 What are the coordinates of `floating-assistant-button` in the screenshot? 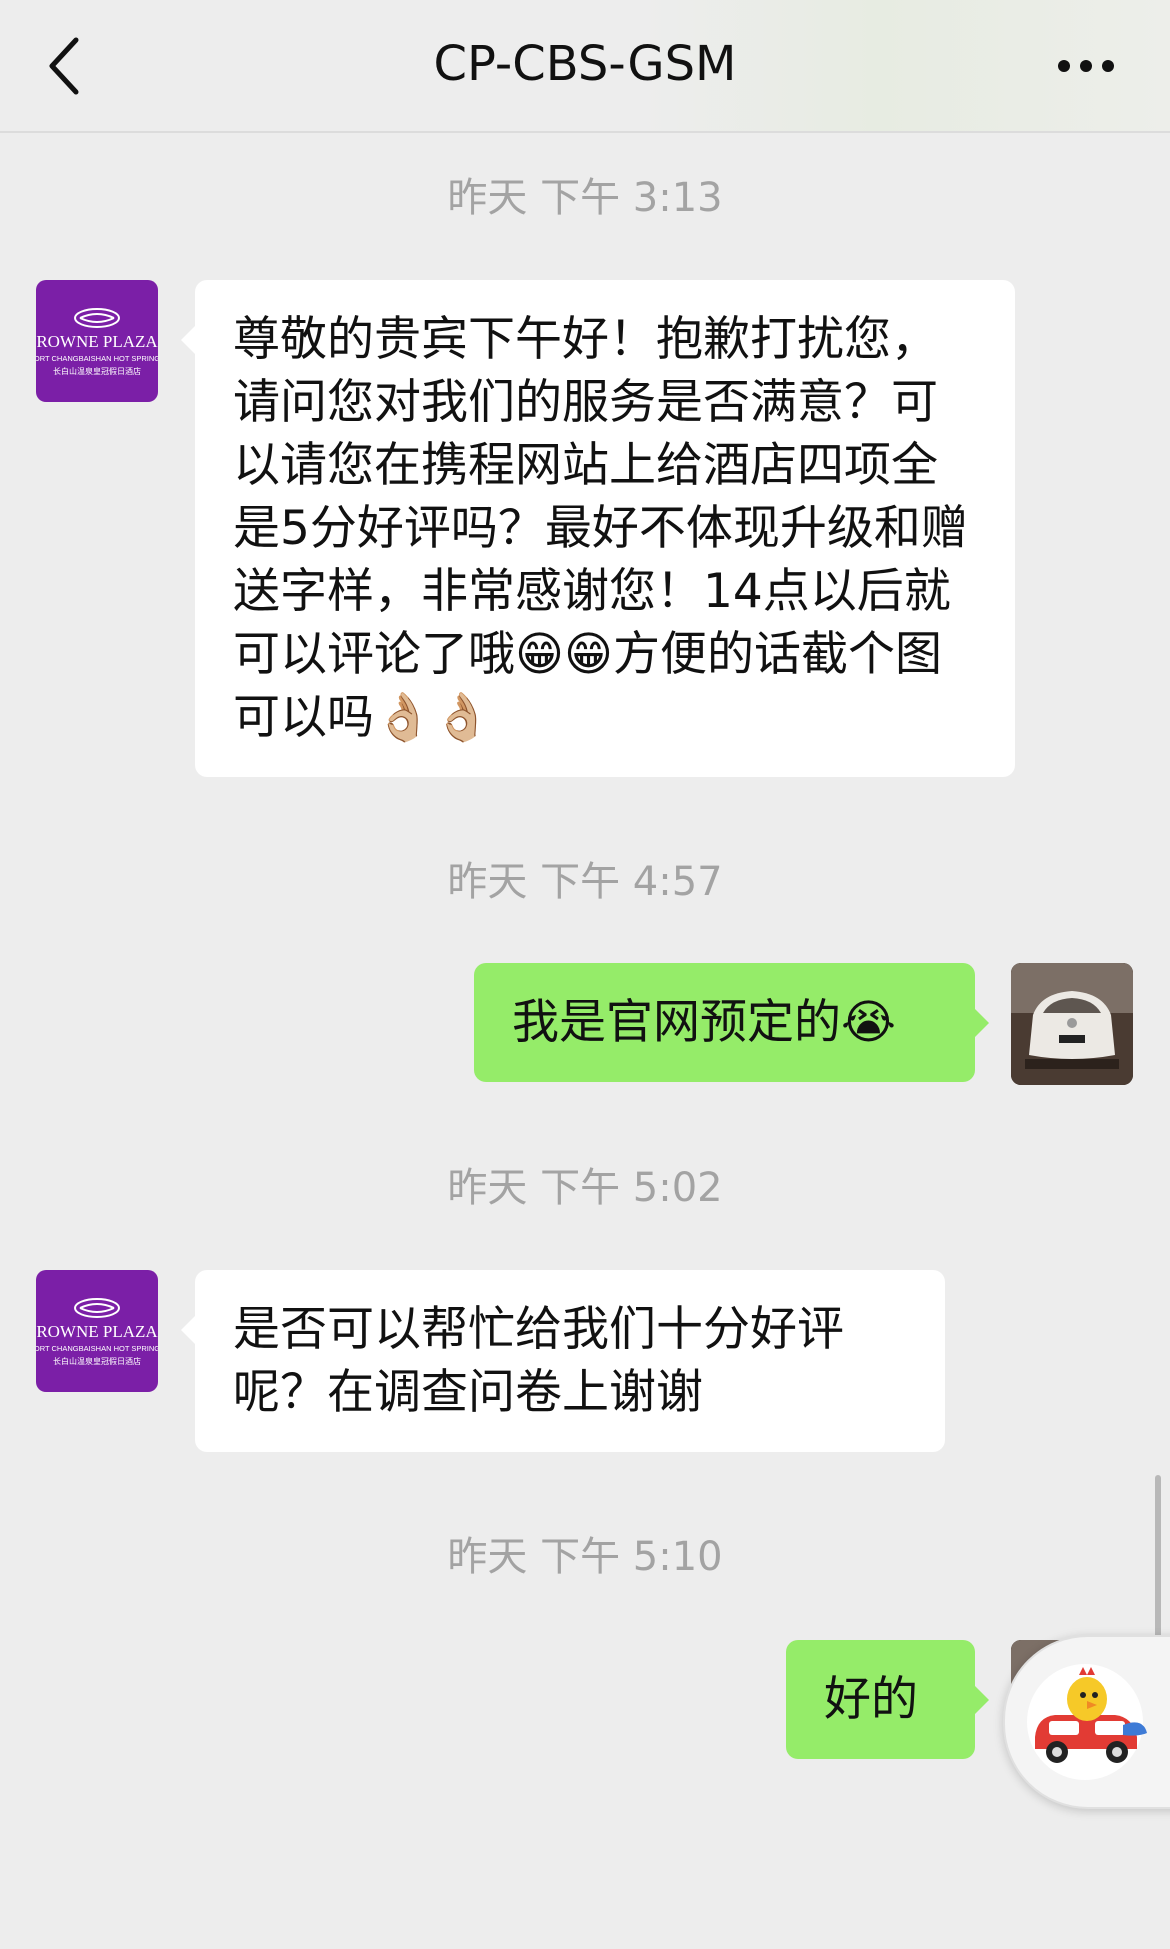 It's located at (1086, 1722).